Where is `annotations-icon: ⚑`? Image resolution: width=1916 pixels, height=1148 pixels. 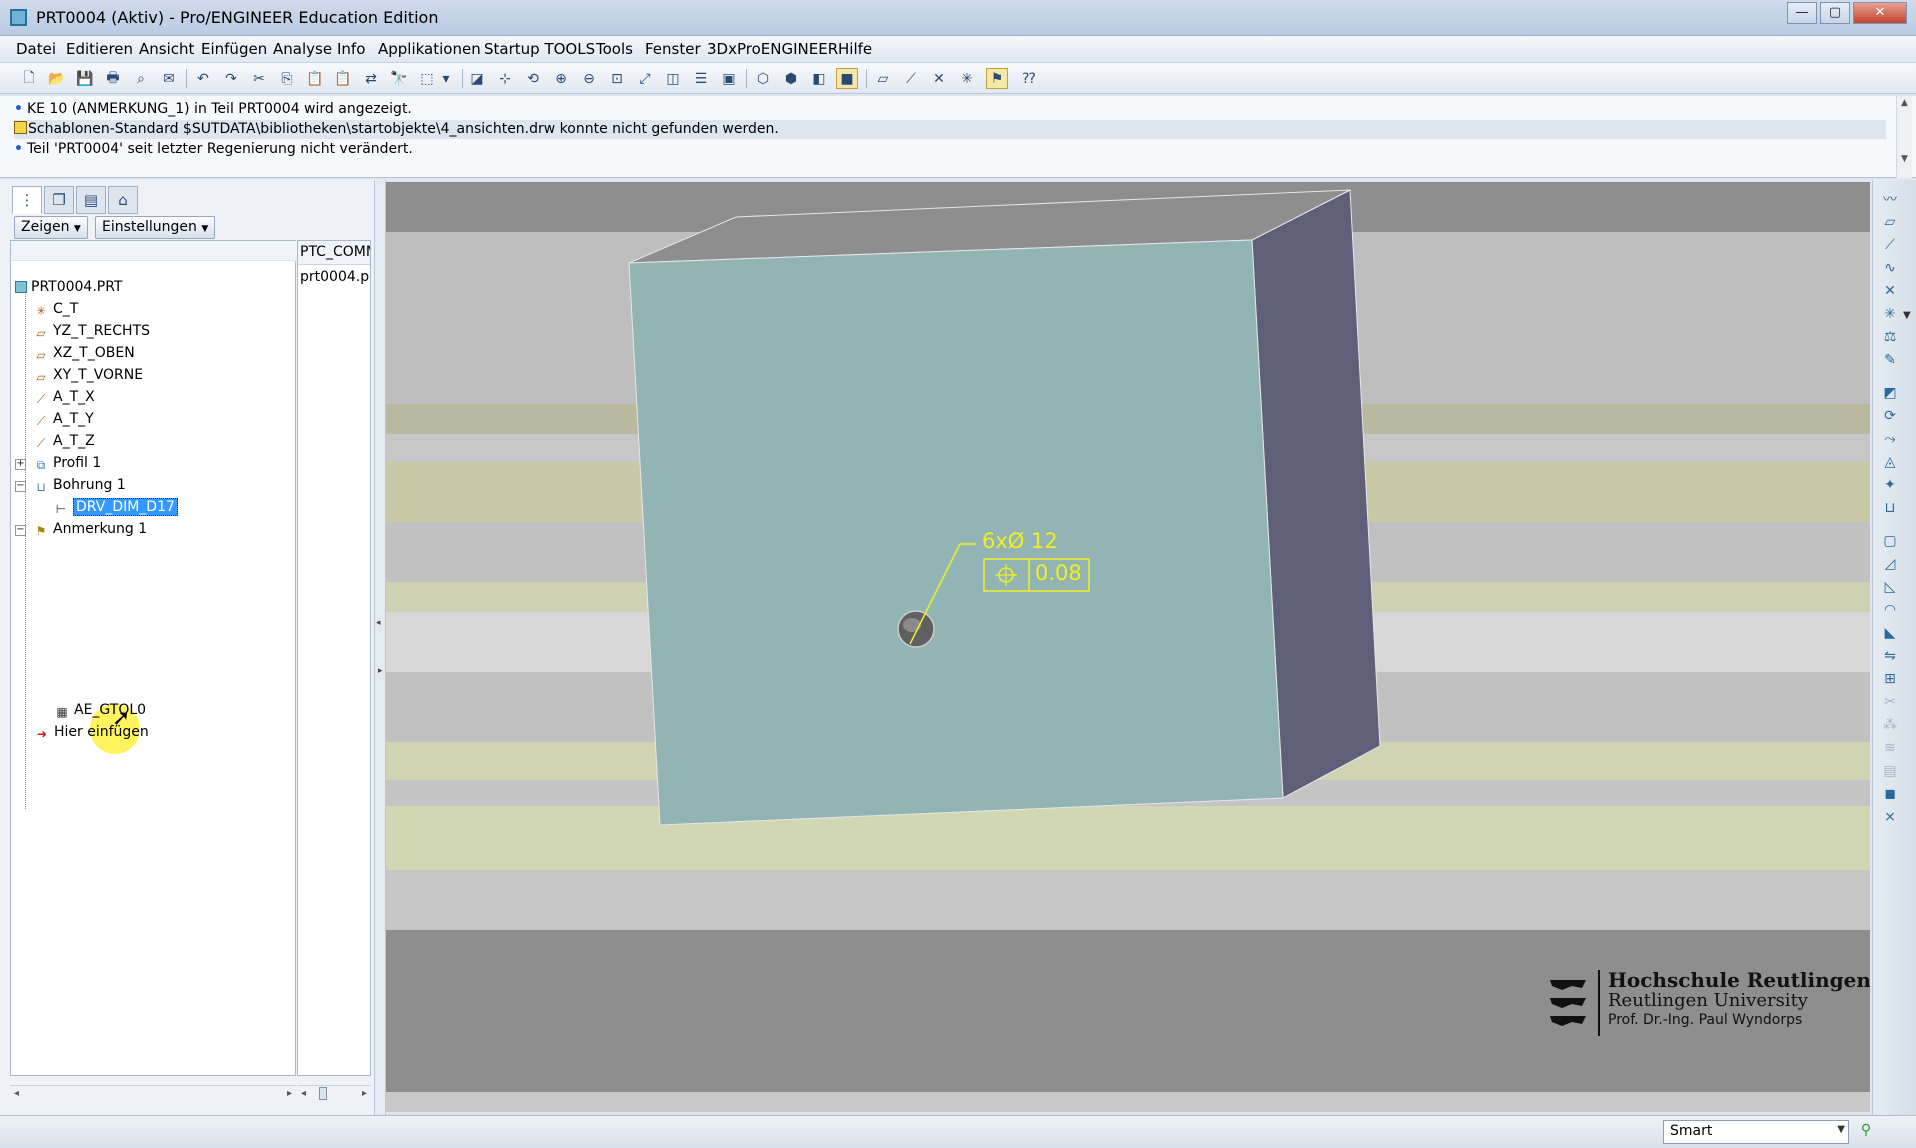 annotations-icon: ⚑ is located at coordinates (997, 78).